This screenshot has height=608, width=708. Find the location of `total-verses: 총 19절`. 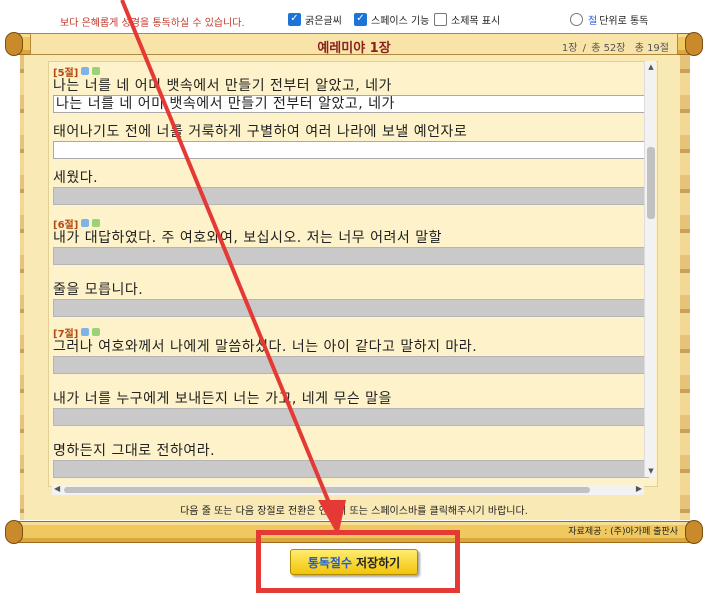

total-verses: 총 19절 is located at coordinates (651, 48).